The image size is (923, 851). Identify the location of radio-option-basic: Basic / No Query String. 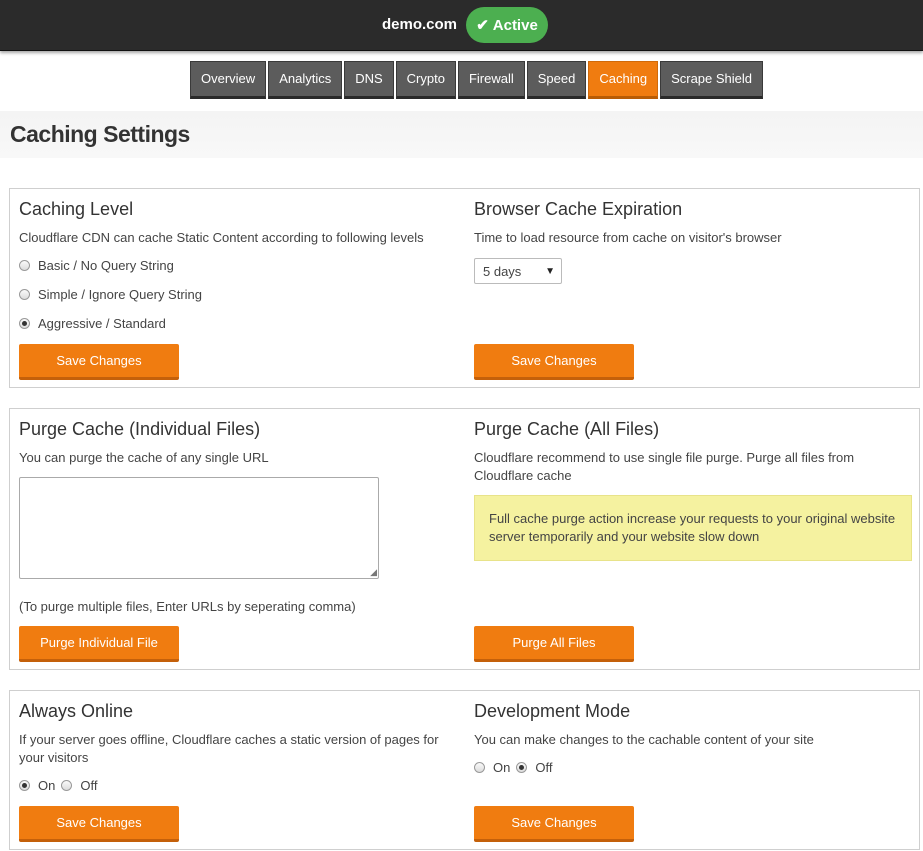
(96, 265).